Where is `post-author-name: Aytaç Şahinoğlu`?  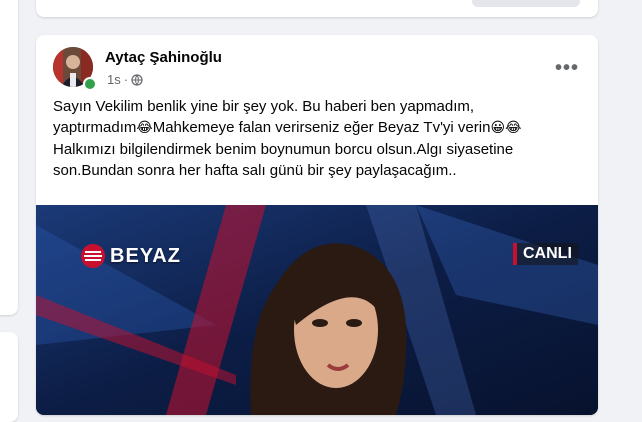
post-author-name: Aytaç Şahinoğlu is located at coordinates (163, 57).